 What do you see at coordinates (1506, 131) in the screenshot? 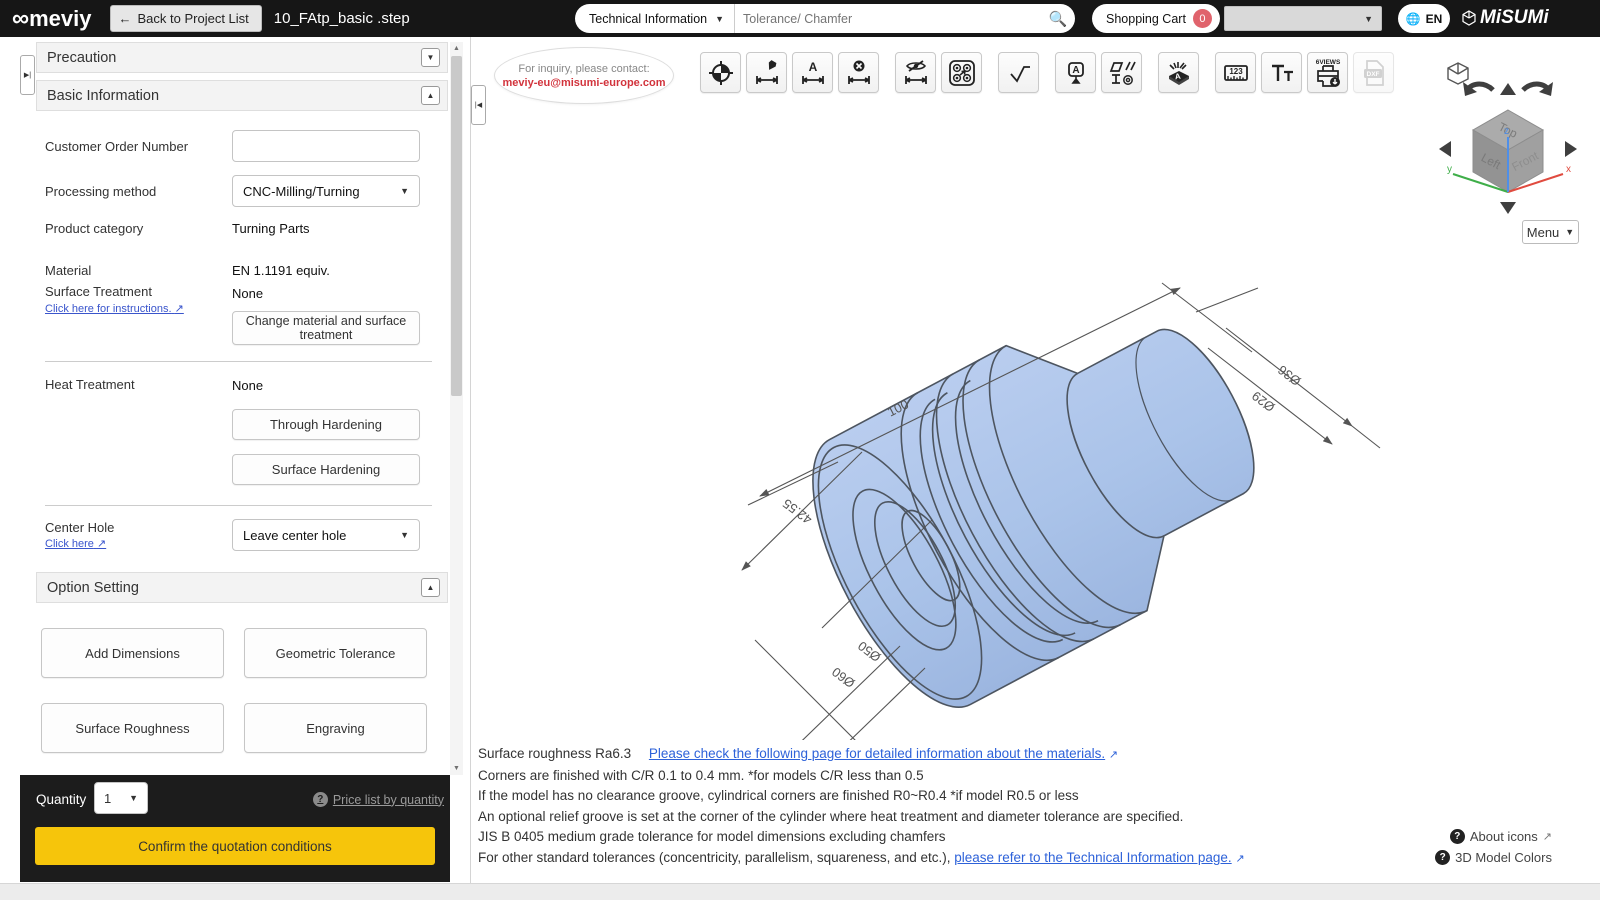
I see `svg-text: z` at bounding box center [1506, 131].